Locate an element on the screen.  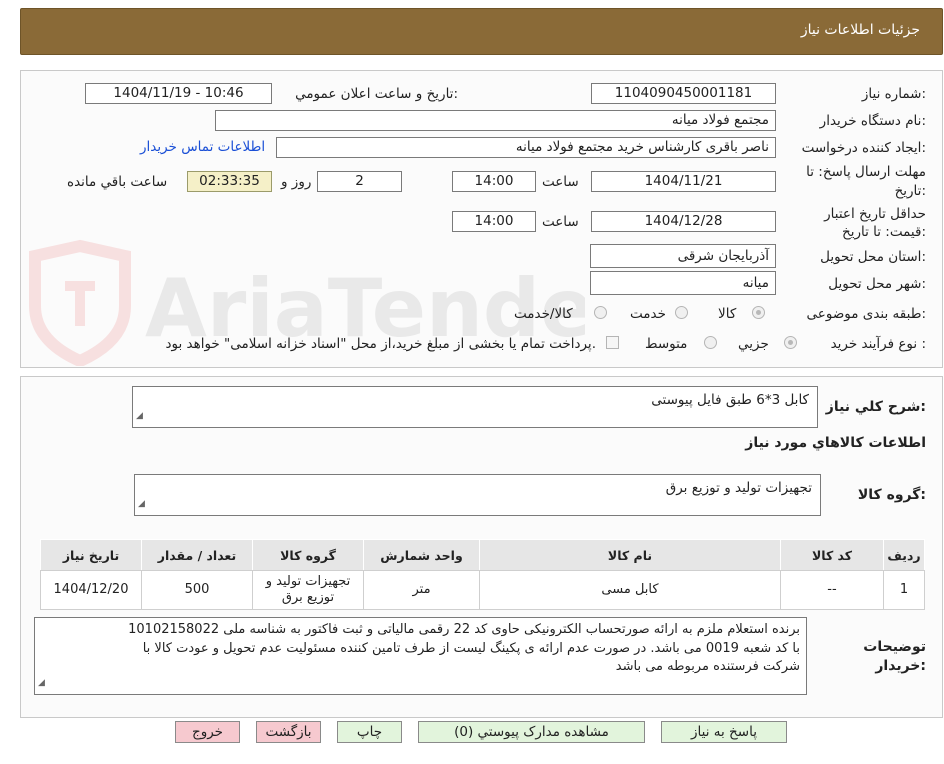
process-small-label: جزیي is located at coordinates (753, 344).